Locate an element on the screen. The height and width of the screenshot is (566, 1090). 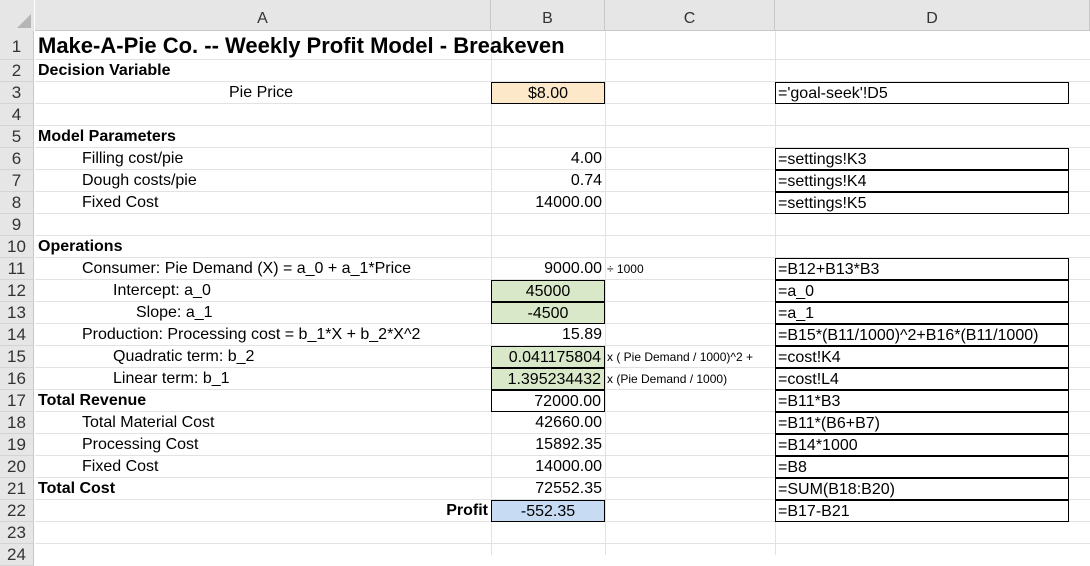
row-header-11: 11 is located at coordinates (17, 269).